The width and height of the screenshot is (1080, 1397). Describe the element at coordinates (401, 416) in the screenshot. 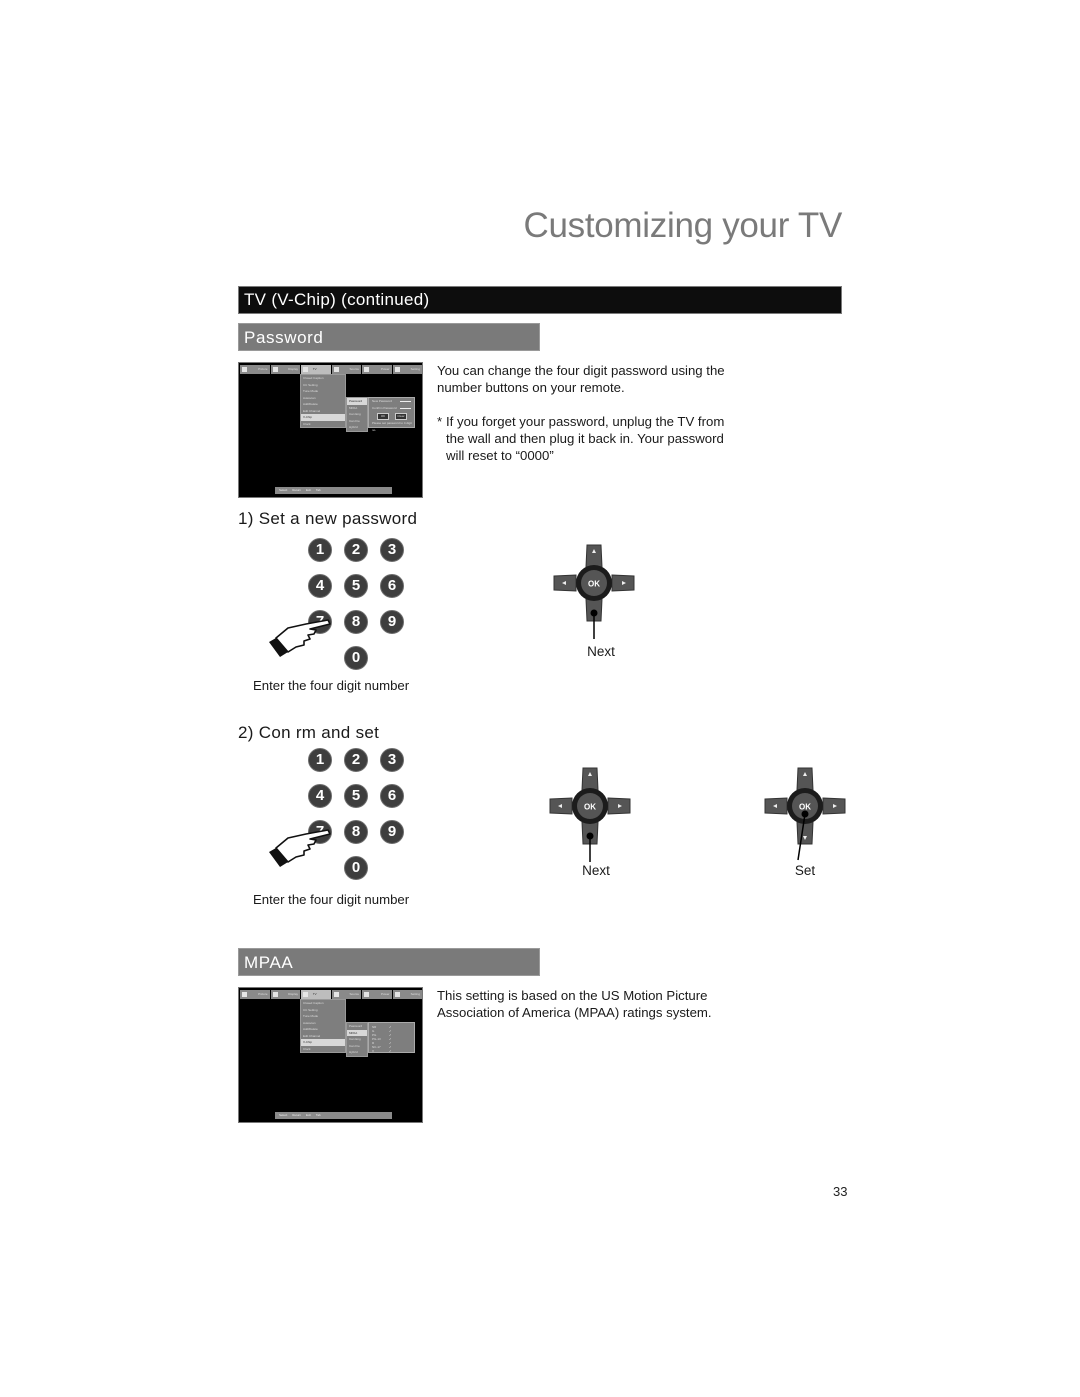

I see `clear-button: Clear` at that location.